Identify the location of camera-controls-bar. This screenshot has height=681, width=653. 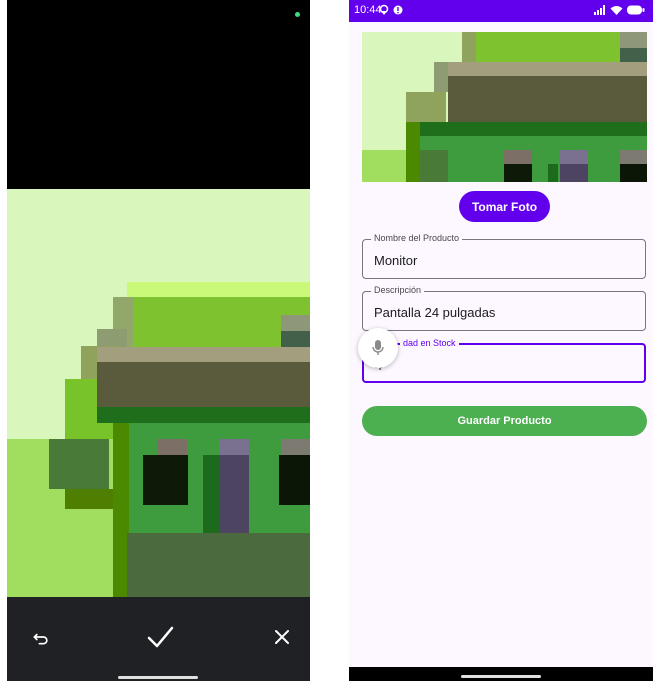
(158, 639).